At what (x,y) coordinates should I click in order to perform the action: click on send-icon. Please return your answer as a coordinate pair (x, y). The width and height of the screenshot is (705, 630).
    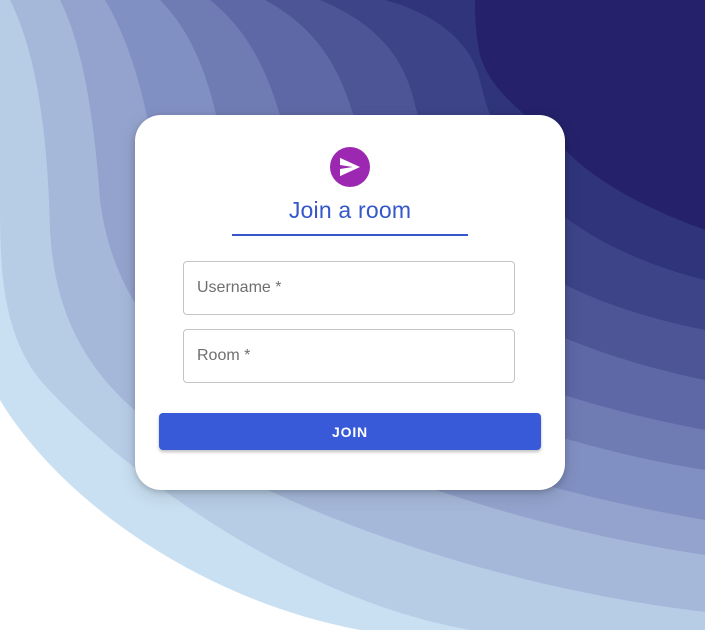
    Looking at the image, I should click on (350, 167).